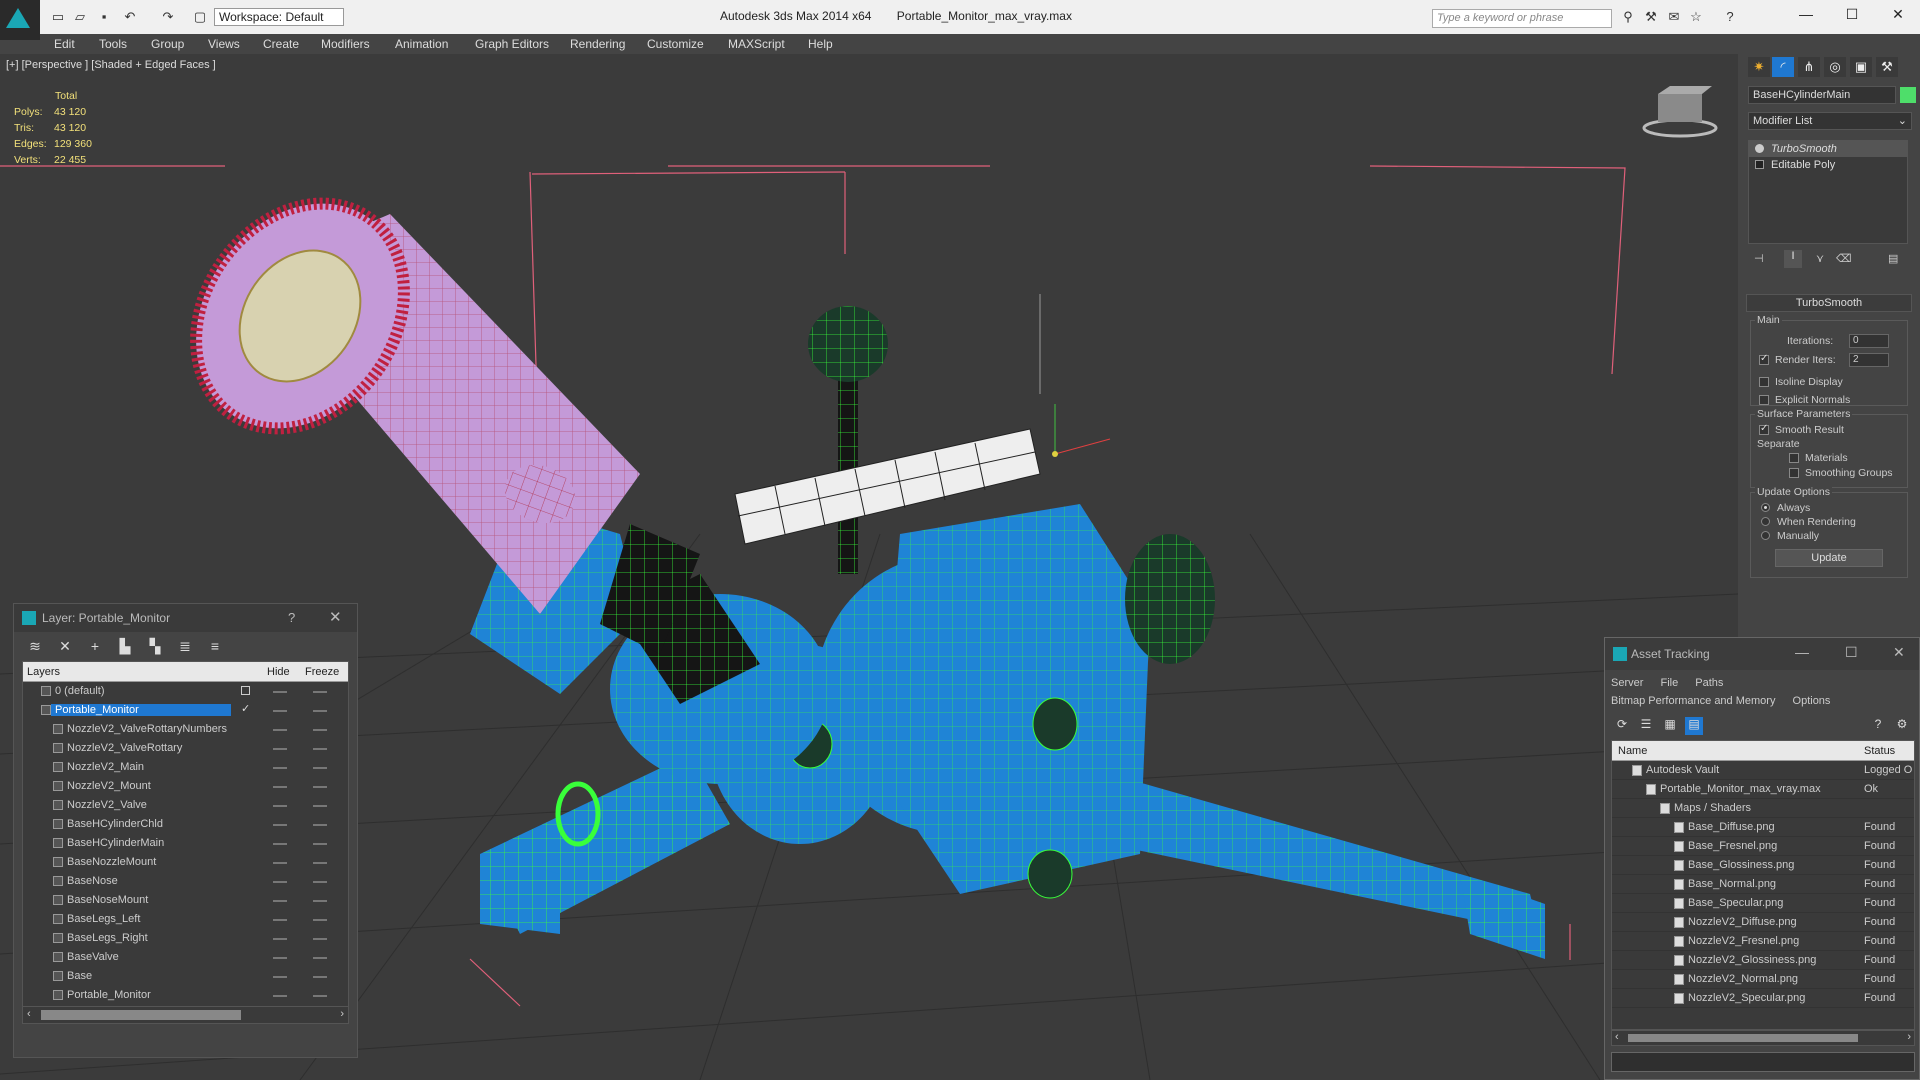 Image resolution: width=1920 pixels, height=1080 pixels. I want to click on maximize-icon: ☐, so click(1851, 652).